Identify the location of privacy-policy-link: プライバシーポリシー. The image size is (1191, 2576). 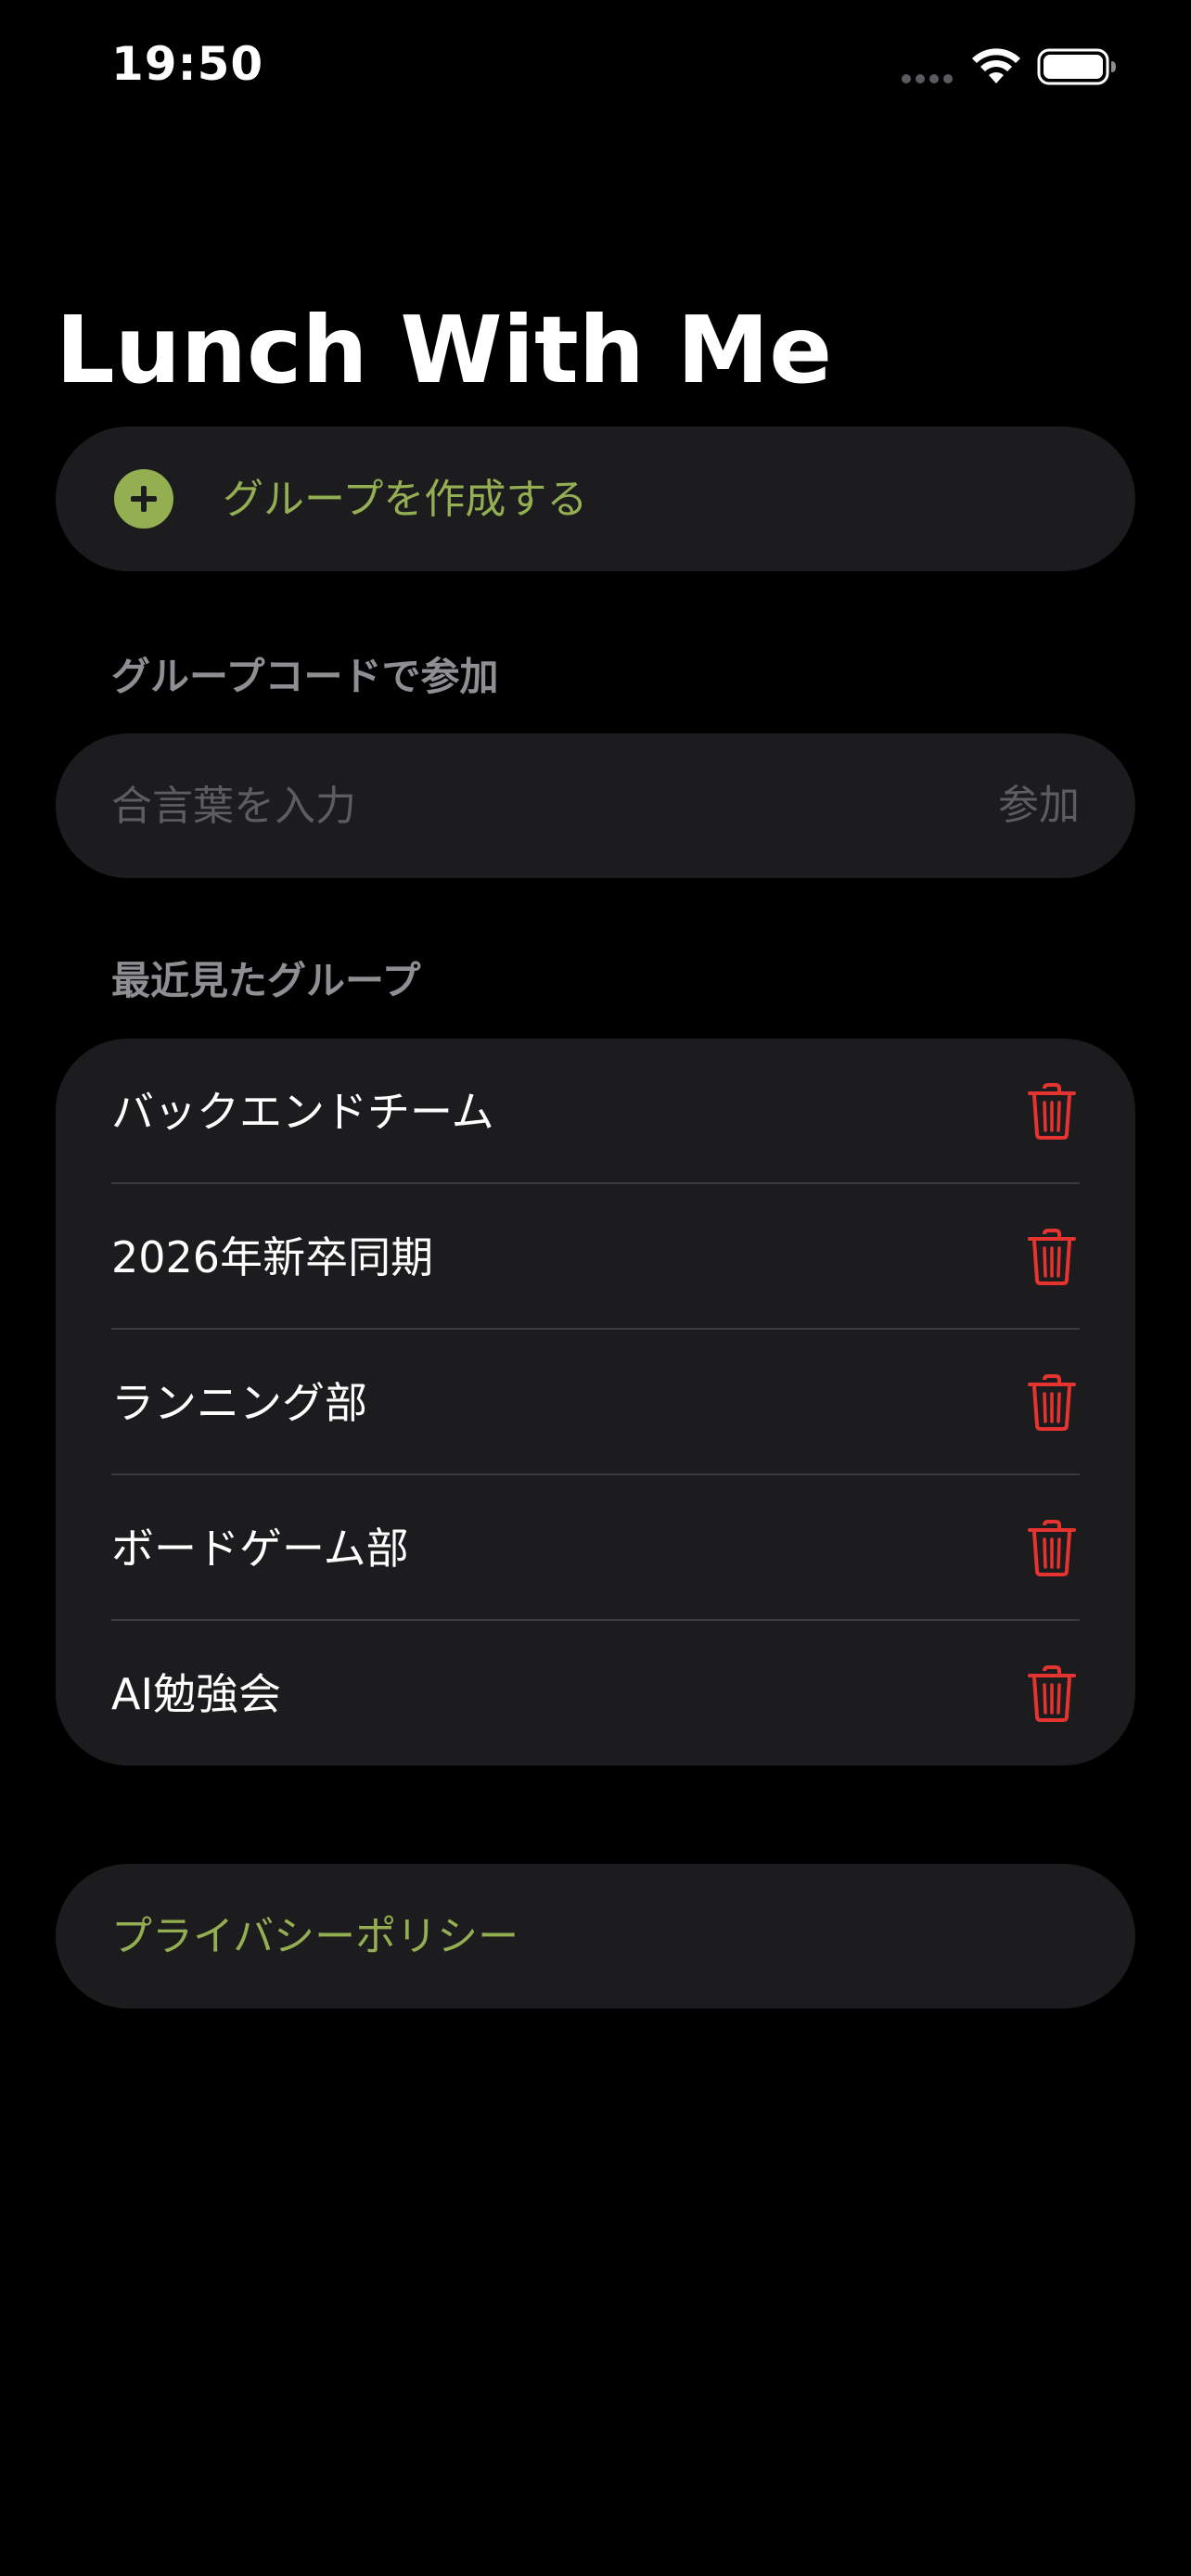
(595, 1937).